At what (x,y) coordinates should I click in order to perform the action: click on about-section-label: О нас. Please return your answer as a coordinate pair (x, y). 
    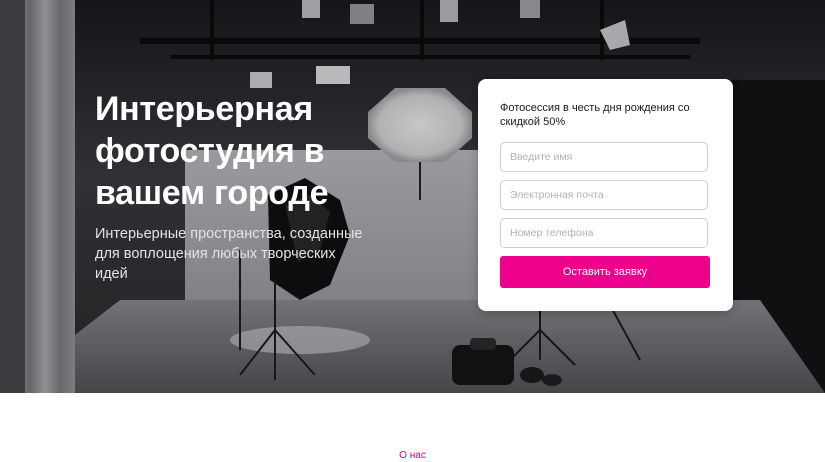
    Looking at the image, I should click on (412, 456).